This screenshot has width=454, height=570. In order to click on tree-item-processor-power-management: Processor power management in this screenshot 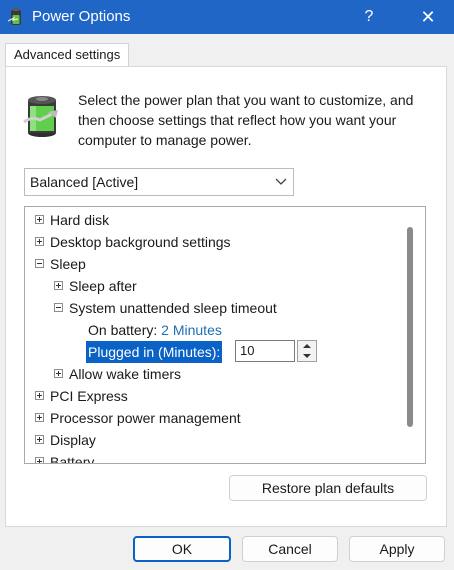, I will do `click(215, 418)`.